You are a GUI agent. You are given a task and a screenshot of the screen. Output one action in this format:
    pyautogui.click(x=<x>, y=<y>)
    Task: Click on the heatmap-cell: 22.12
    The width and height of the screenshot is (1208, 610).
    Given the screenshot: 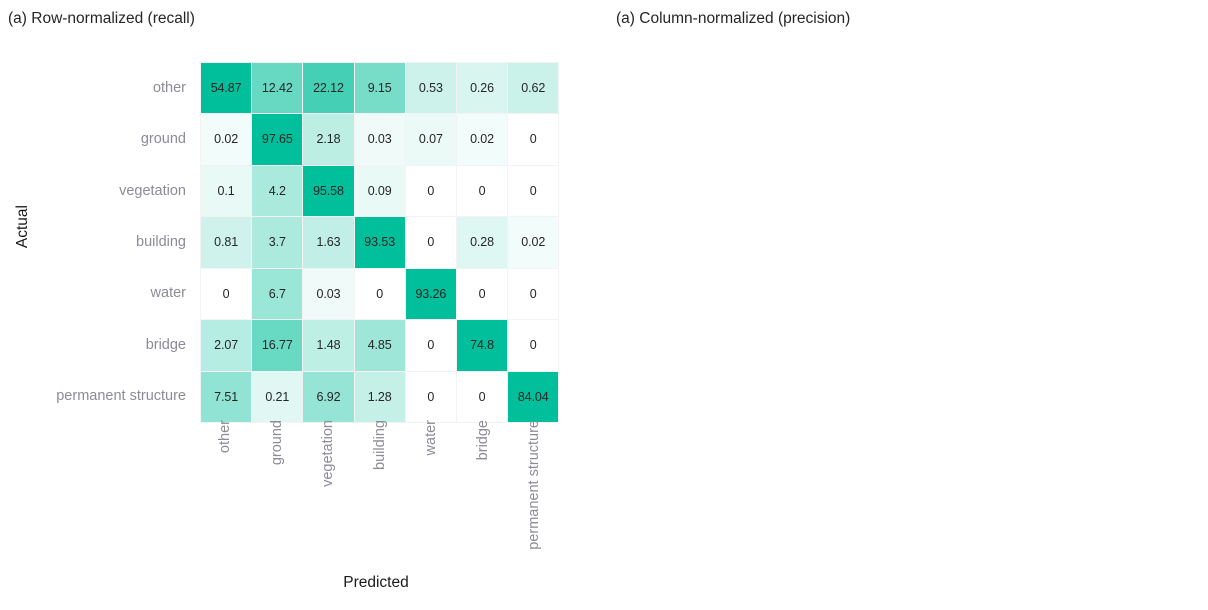 What is the action you would take?
    pyautogui.click(x=328, y=88)
    